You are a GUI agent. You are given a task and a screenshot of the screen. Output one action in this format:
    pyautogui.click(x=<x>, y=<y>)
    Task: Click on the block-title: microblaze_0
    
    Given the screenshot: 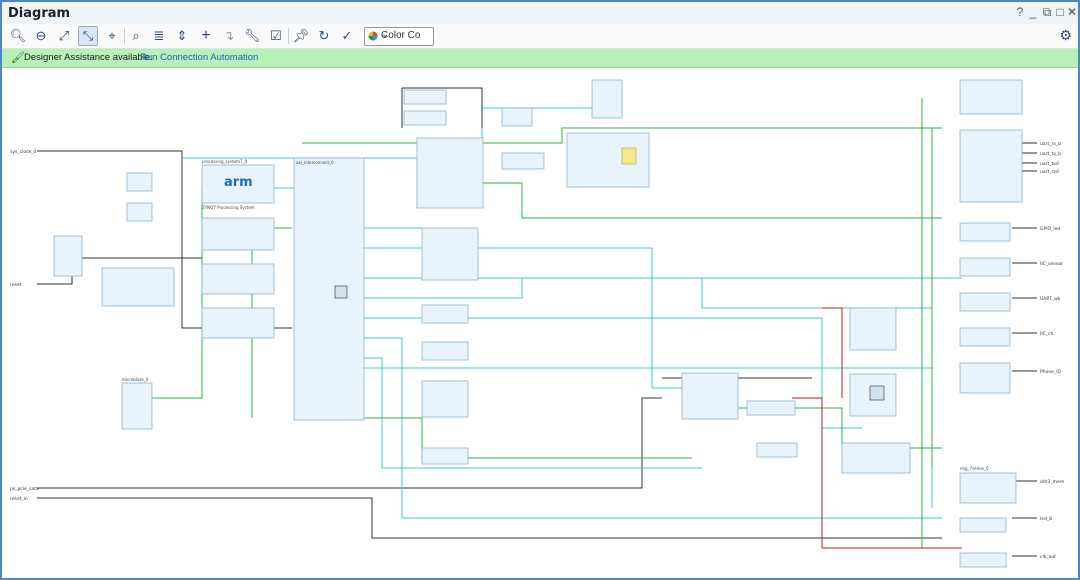 What is the action you would take?
    pyautogui.click(x=135, y=379)
    